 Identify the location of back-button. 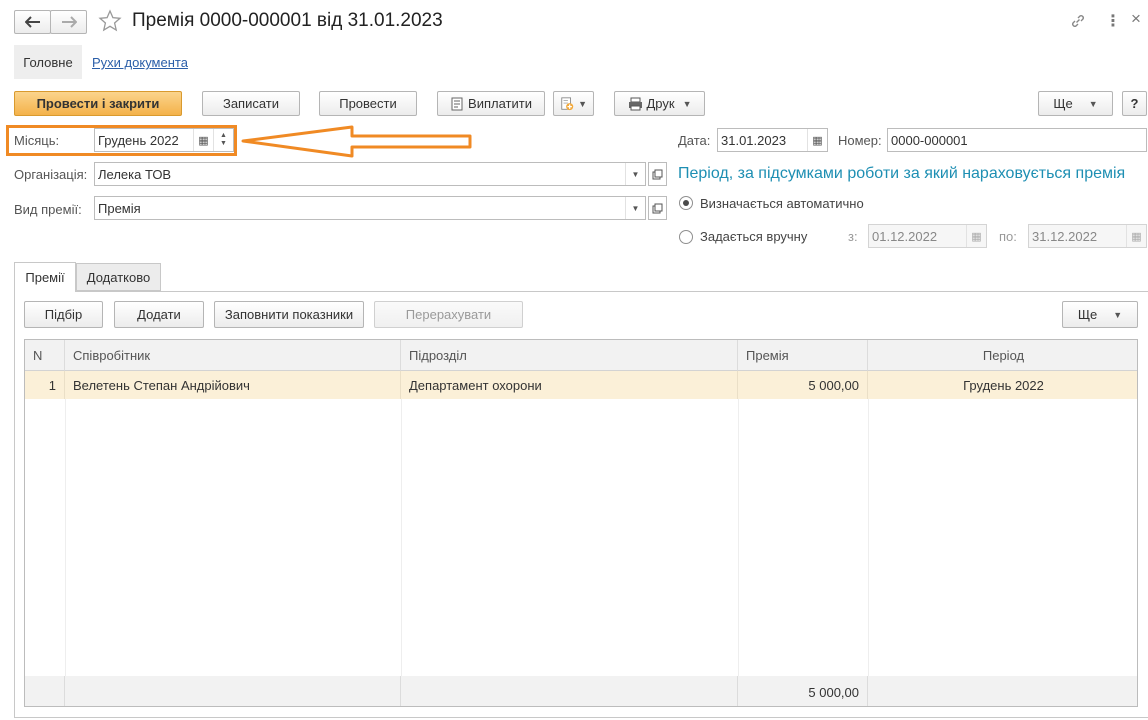
(32, 22).